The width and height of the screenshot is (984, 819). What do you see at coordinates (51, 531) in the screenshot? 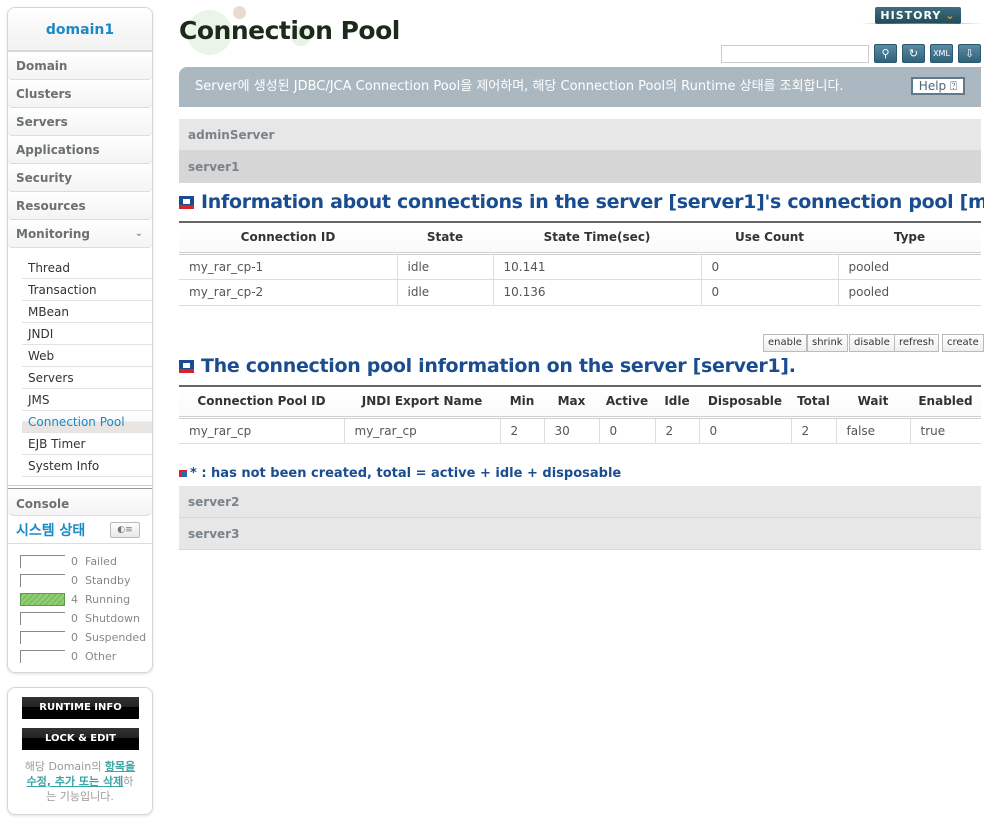
I see `system-status-title: 시스템 상태` at bounding box center [51, 531].